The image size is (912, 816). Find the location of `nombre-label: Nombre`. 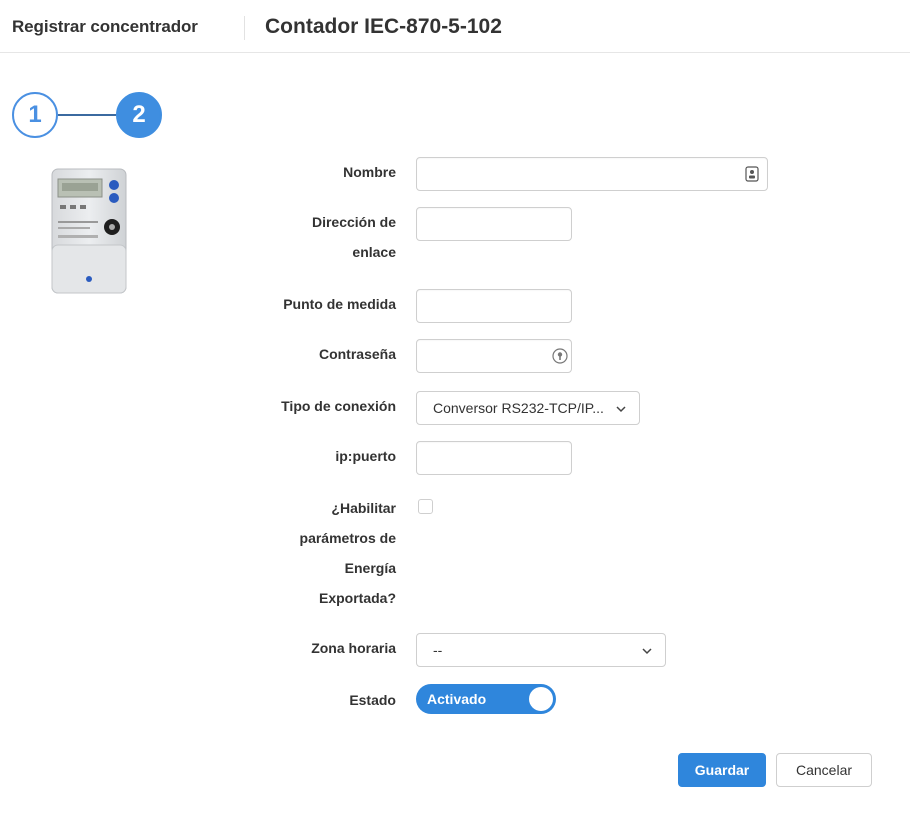

nombre-label: Nombre is located at coordinates (369, 172).